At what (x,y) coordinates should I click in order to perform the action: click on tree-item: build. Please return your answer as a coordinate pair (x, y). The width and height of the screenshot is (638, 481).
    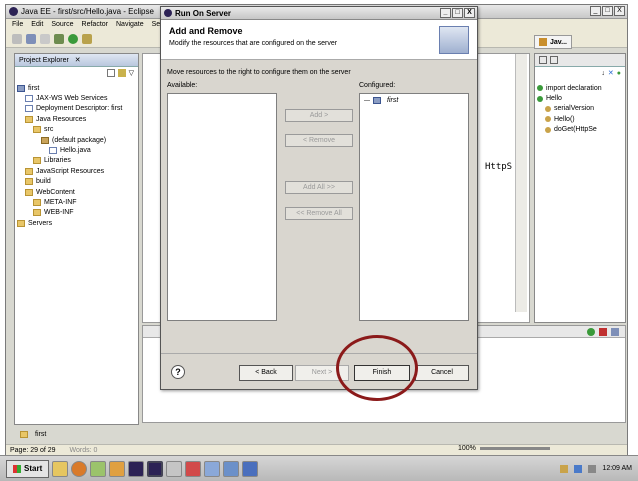
    Looking at the image, I should click on (76, 182).